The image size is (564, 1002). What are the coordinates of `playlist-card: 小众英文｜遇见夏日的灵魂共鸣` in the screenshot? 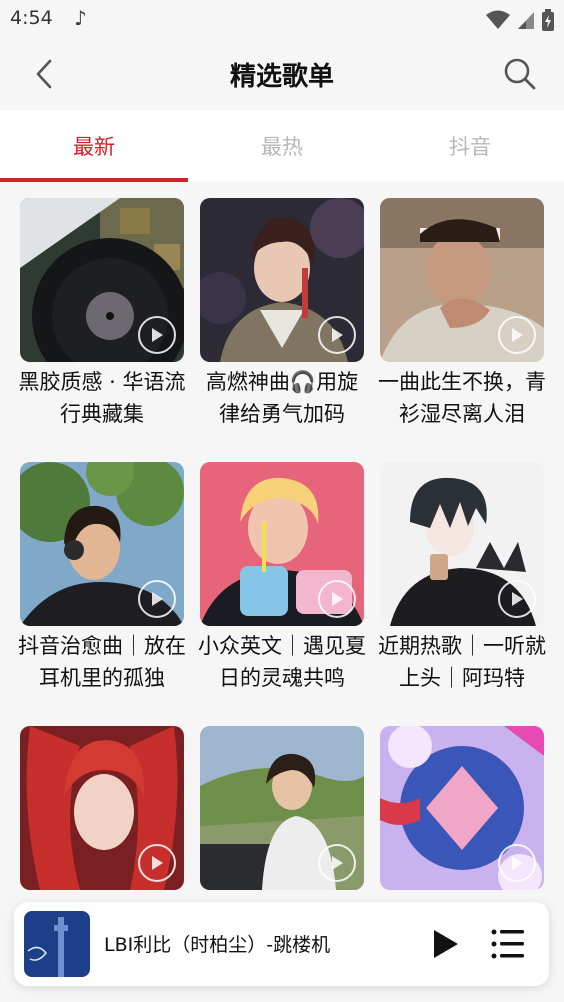 It's located at (282, 578).